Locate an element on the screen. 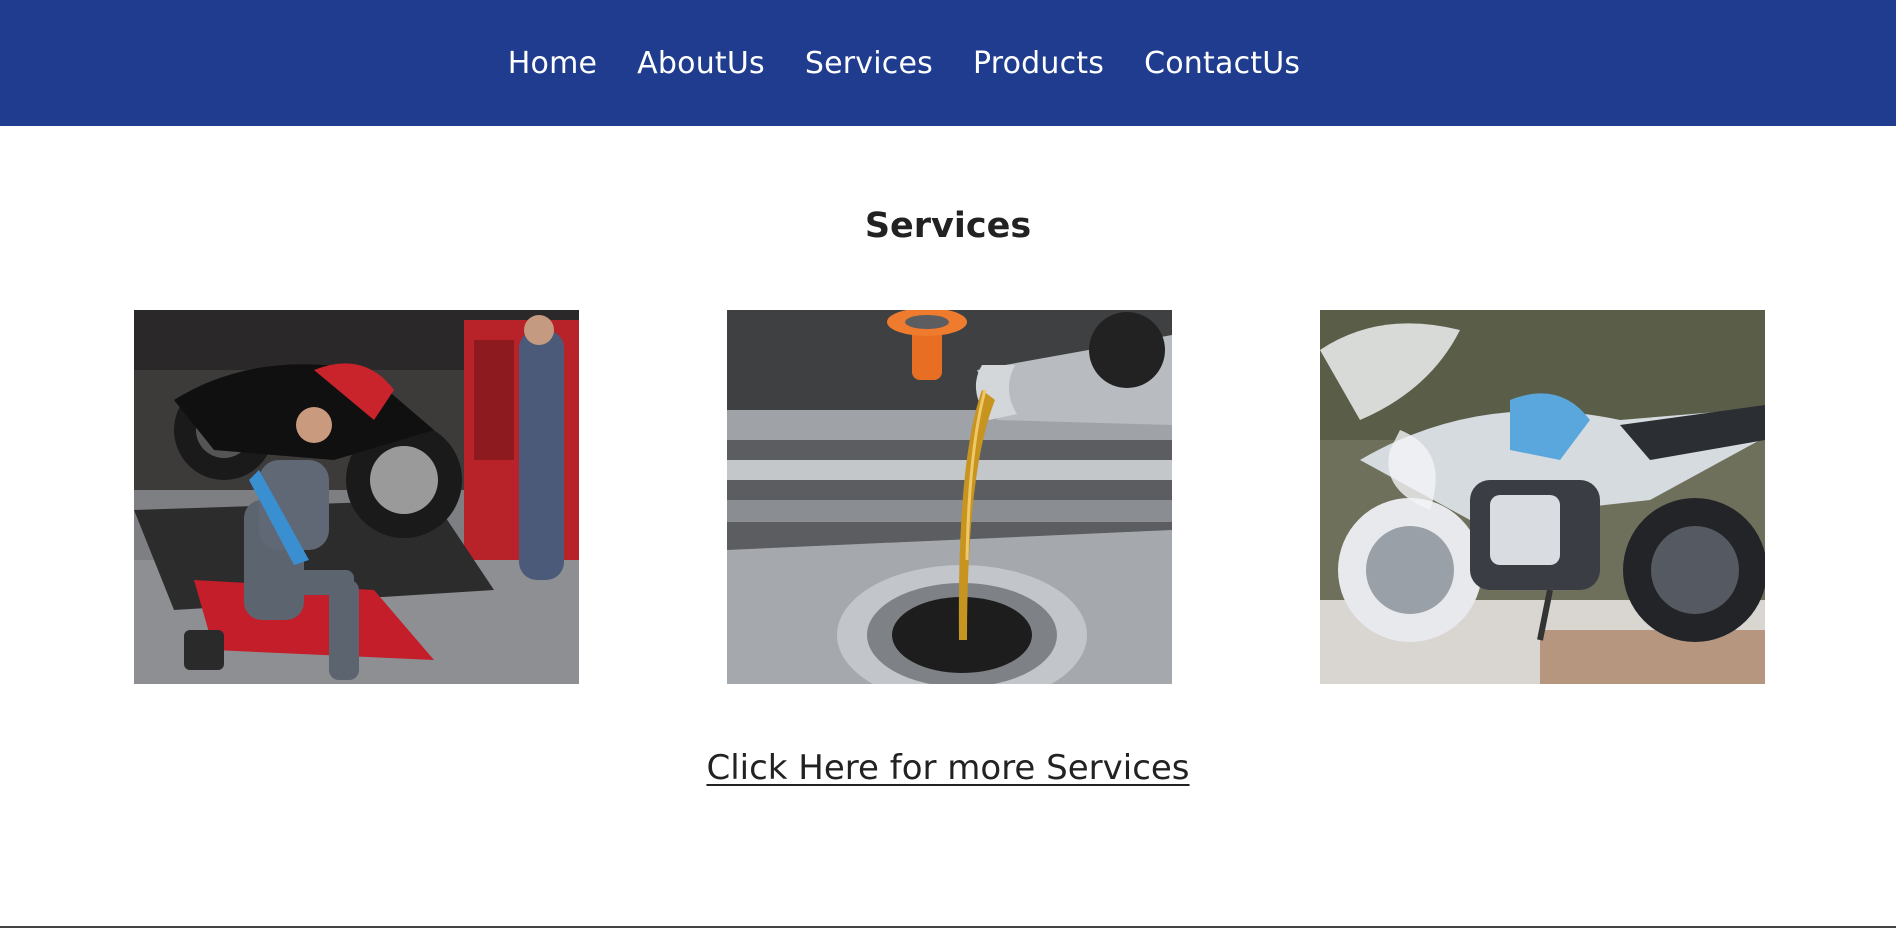 This screenshot has width=1896, height=928. service-image-oil-change is located at coordinates (949, 497).